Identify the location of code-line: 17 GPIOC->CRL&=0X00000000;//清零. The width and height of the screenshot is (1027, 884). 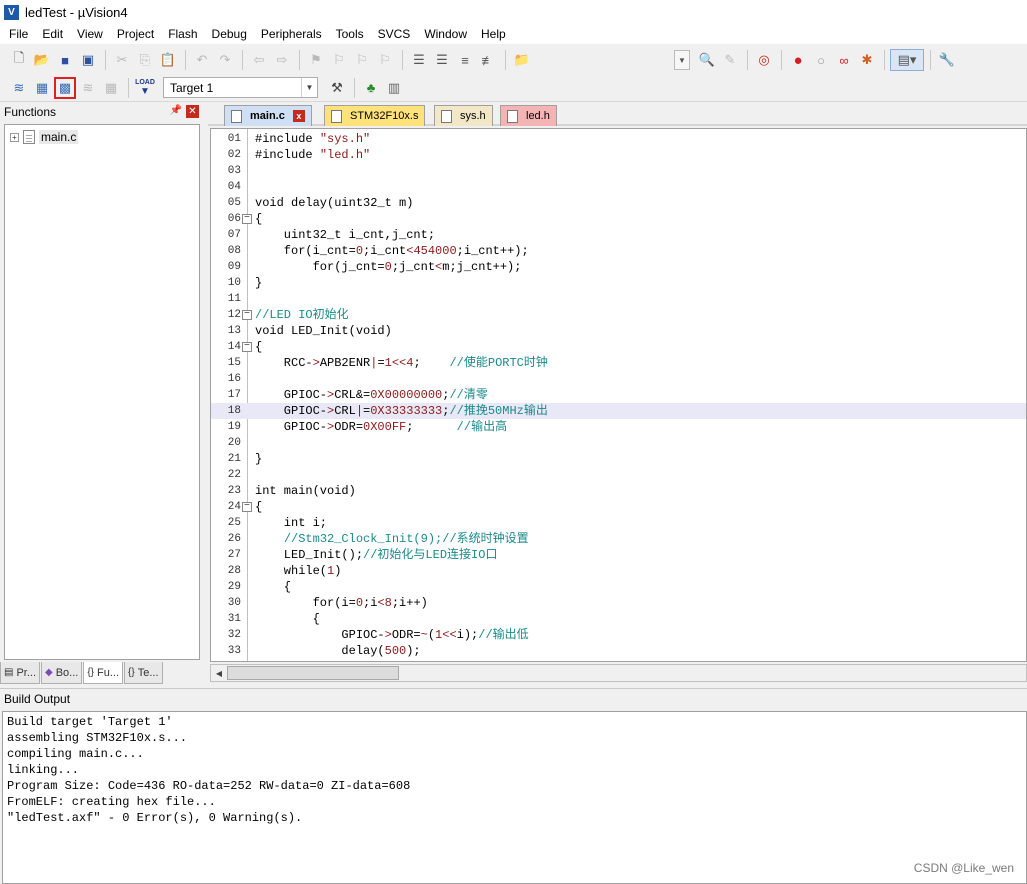
(618, 395).